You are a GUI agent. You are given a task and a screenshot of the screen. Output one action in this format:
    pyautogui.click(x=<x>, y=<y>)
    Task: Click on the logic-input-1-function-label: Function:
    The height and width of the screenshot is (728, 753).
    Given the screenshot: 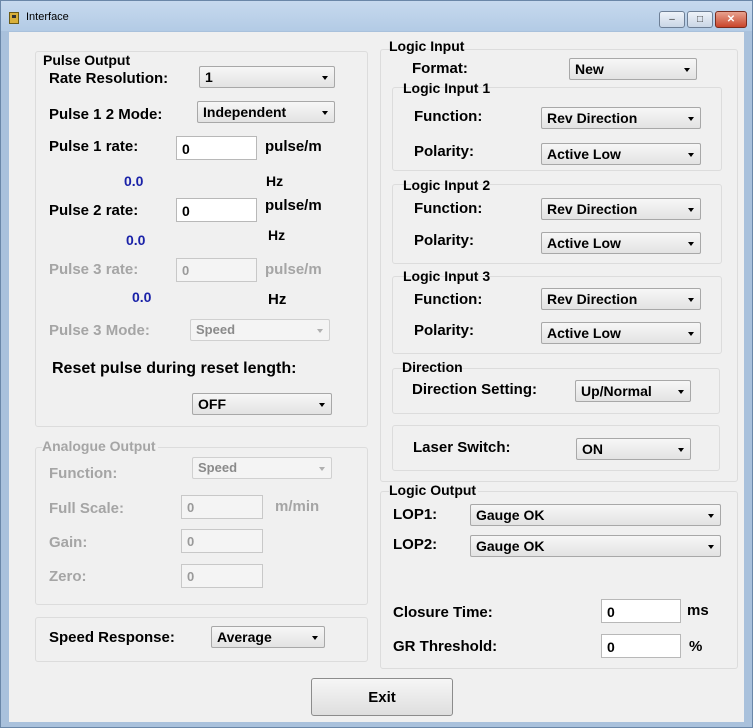 What is the action you would take?
    pyautogui.click(x=448, y=116)
    